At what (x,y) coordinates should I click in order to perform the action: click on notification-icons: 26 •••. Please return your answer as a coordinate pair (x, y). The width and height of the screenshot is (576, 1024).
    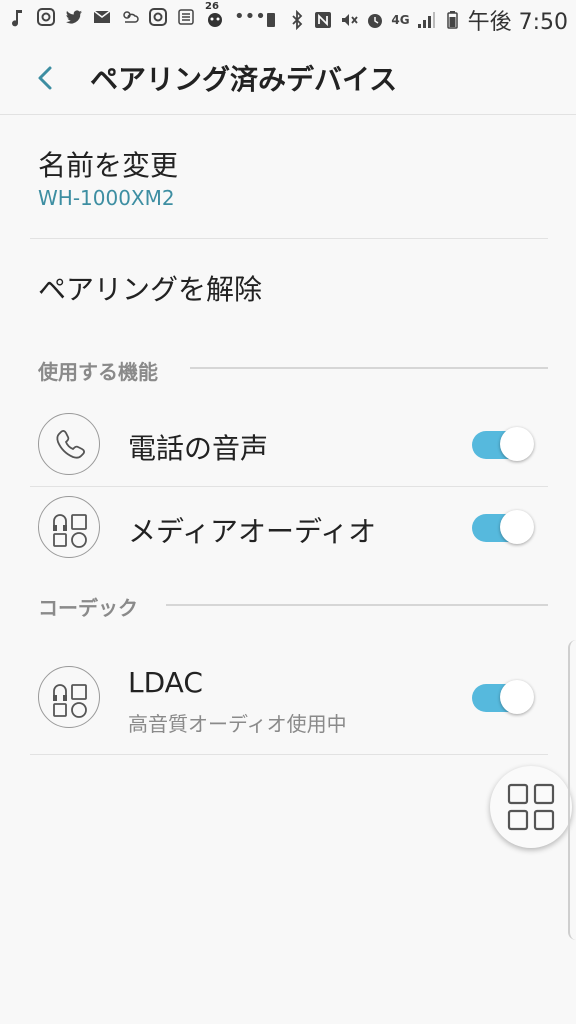
    Looking at the image, I should click on (137, 14).